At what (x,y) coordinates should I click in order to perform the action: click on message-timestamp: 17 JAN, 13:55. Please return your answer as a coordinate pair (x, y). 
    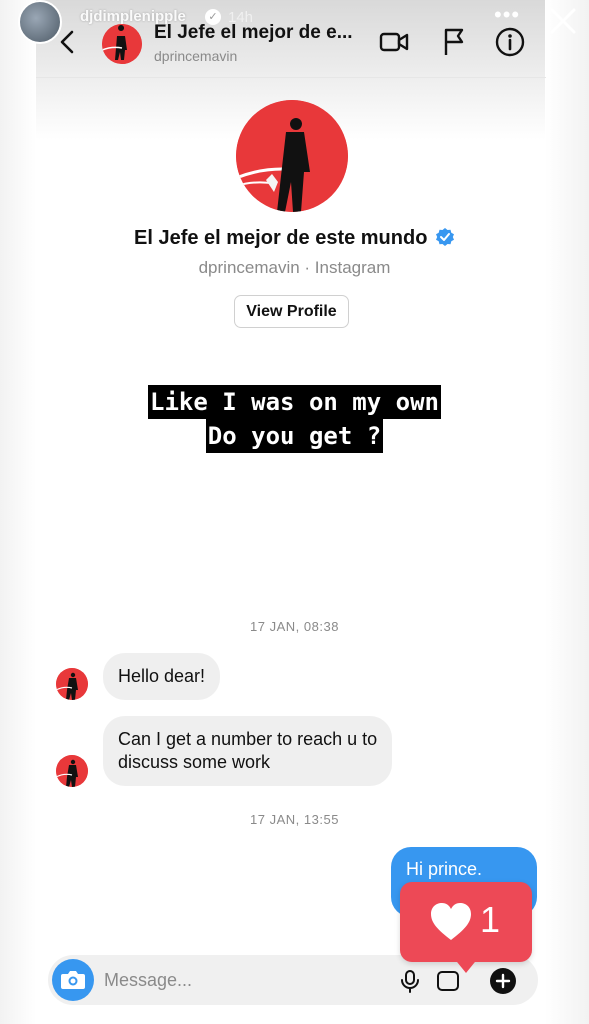
    Looking at the image, I should click on (294, 819).